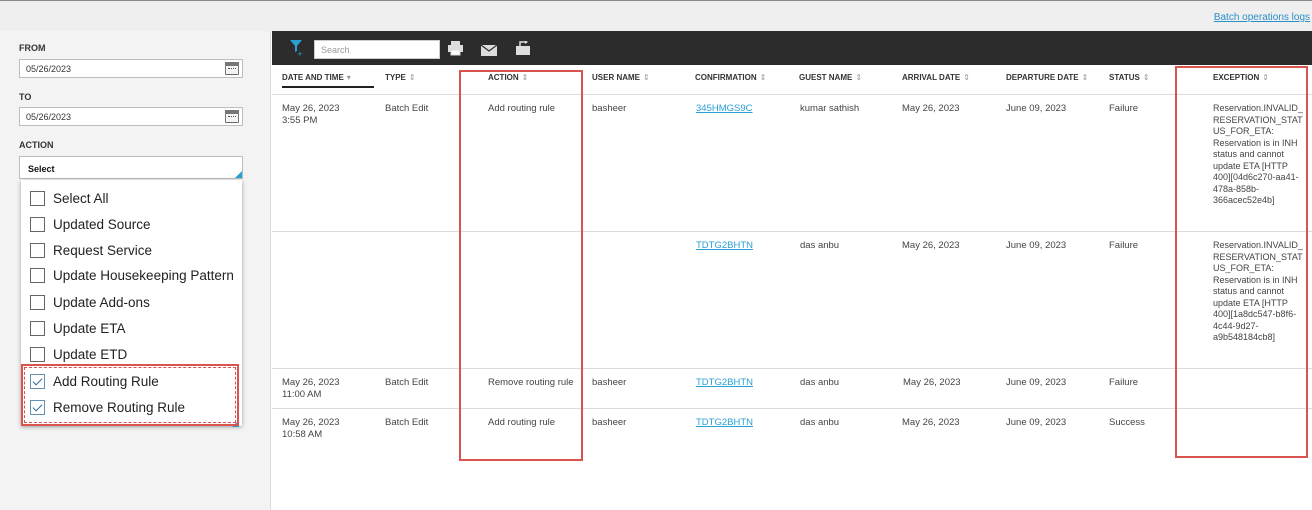  Describe the element at coordinates (328, 87) in the screenshot. I see `active-sort-underline` at that location.